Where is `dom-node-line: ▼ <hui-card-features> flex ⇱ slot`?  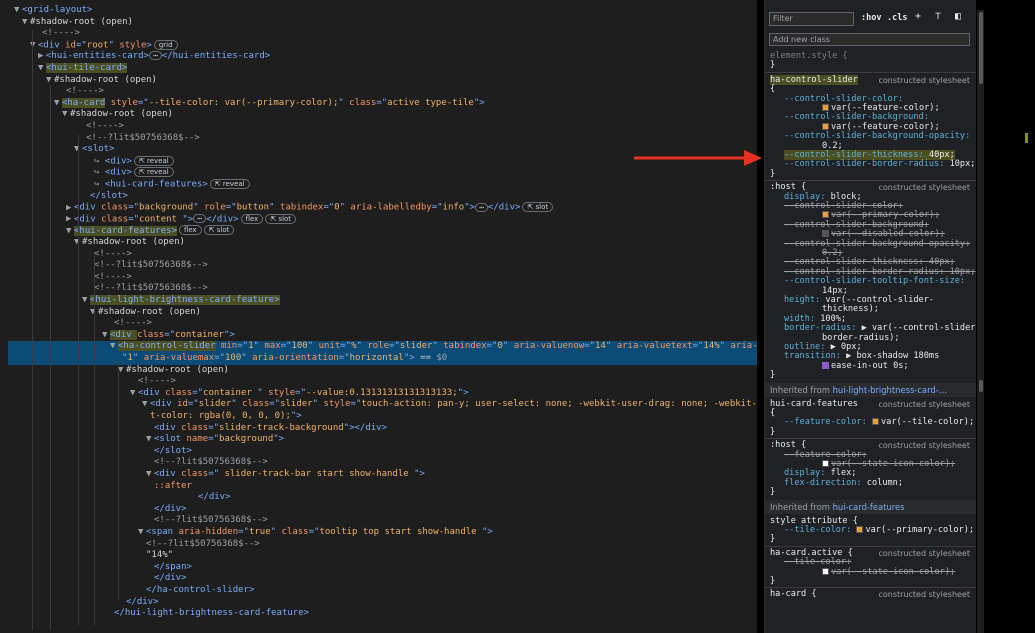
dom-node-line: ▼ <hui-card-features> flex ⇱ slot is located at coordinates (378, 231).